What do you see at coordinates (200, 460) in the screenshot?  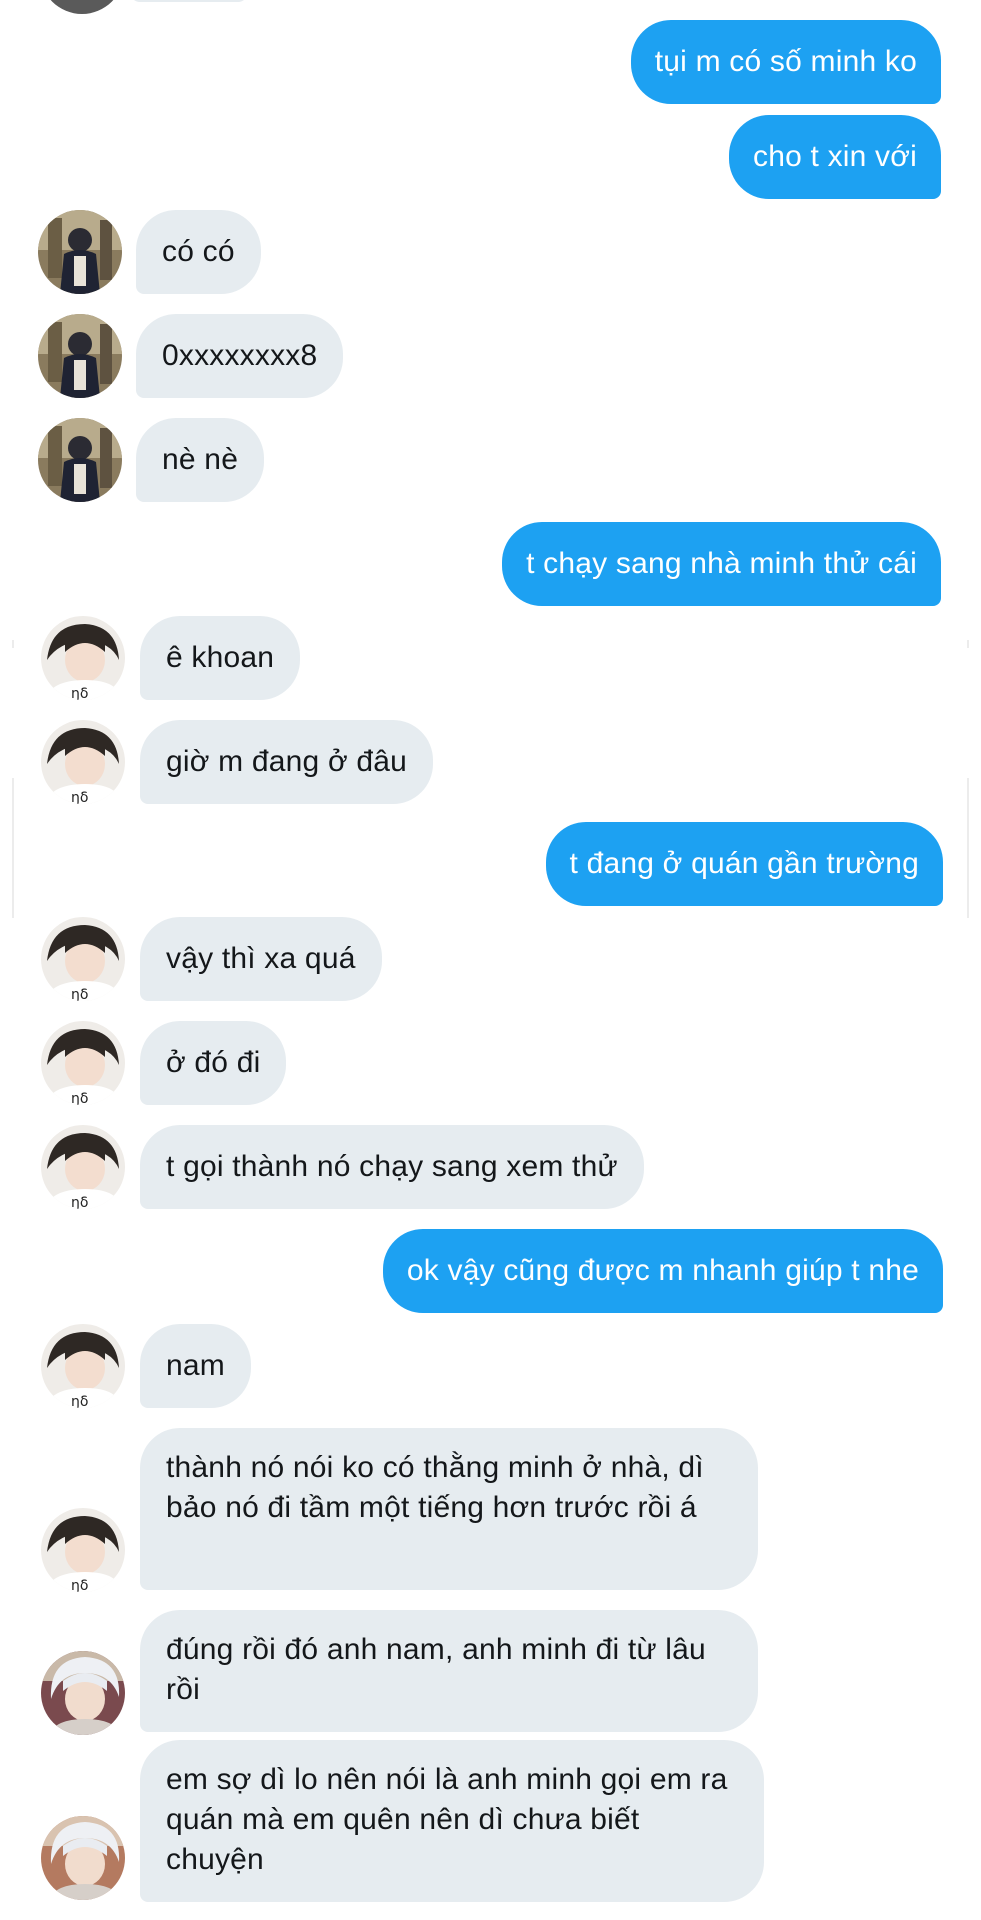 I see `message-bubble-incoming: nè nè` at bounding box center [200, 460].